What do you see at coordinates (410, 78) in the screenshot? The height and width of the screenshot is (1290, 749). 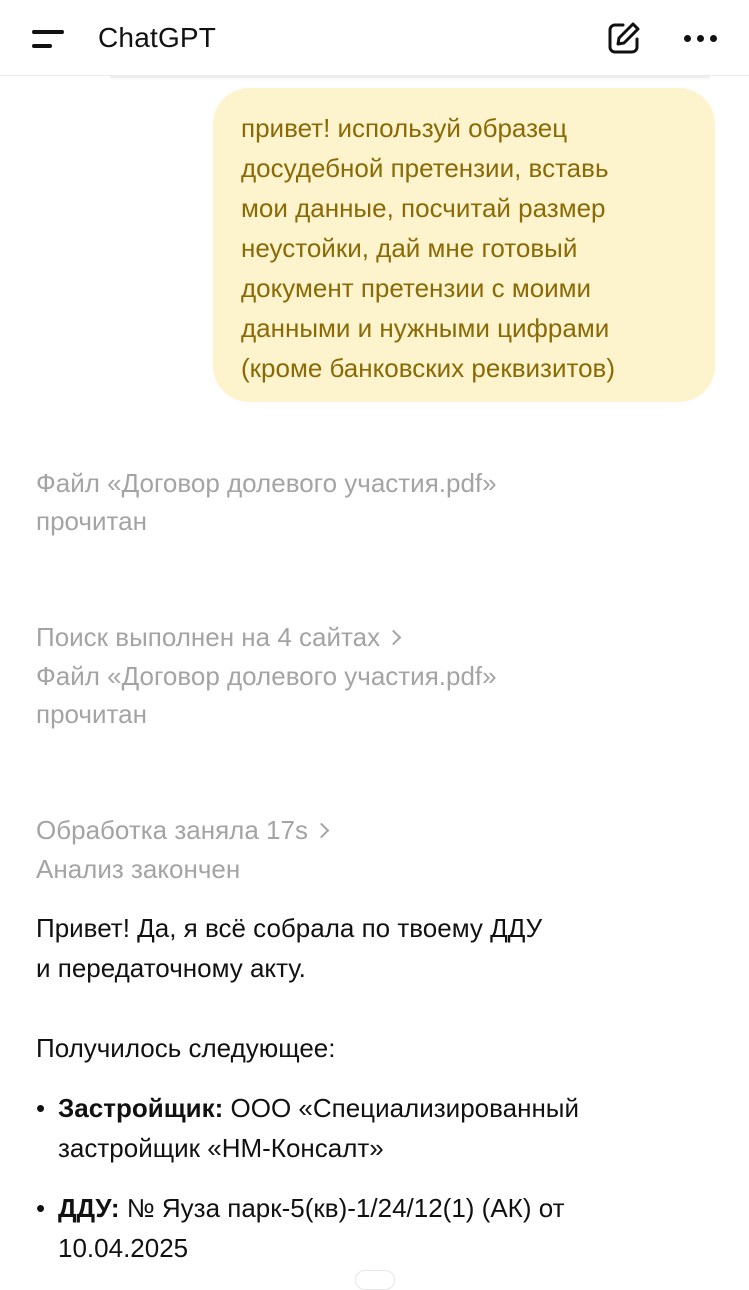 I see `scroll-shadow` at bounding box center [410, 78].